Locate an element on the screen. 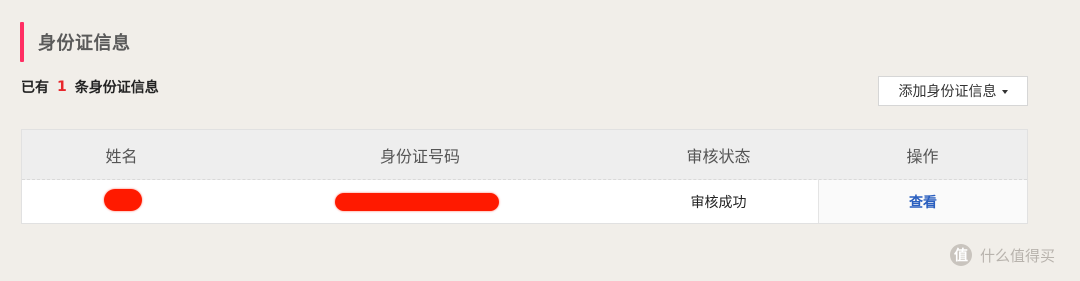 The height and width of the screenshot is (281, 1080). cell-name is located at coordinates (121, 201).